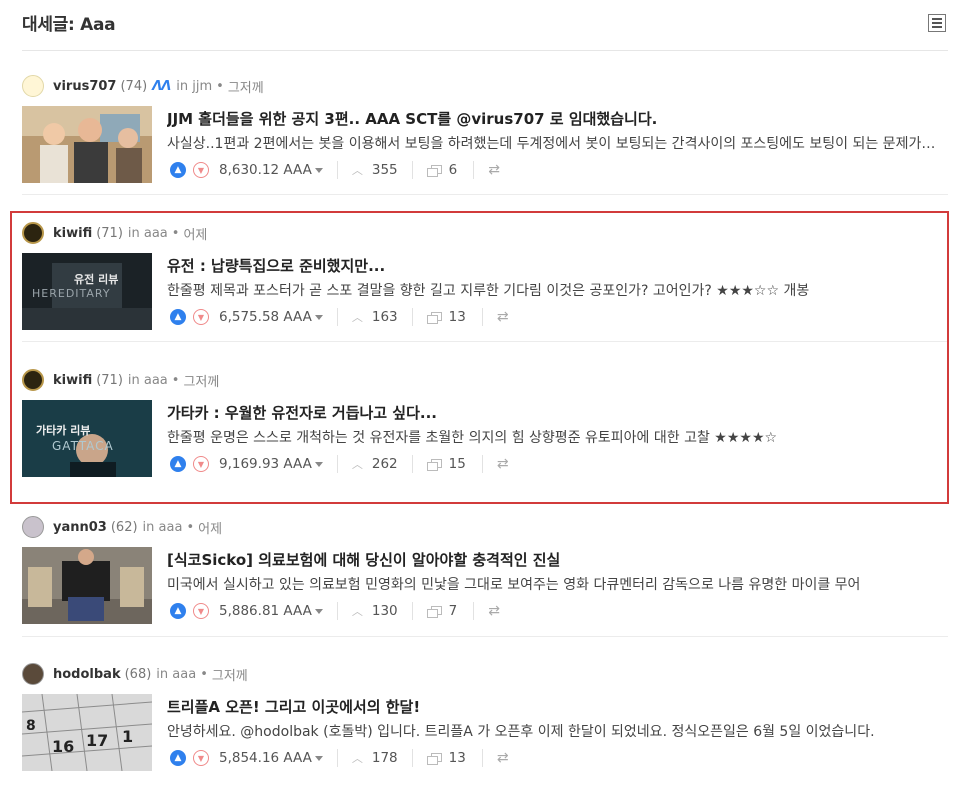  I want to click on post-thumbnail: 유전 리뷰 HEREDITARY, so click(87, 291).